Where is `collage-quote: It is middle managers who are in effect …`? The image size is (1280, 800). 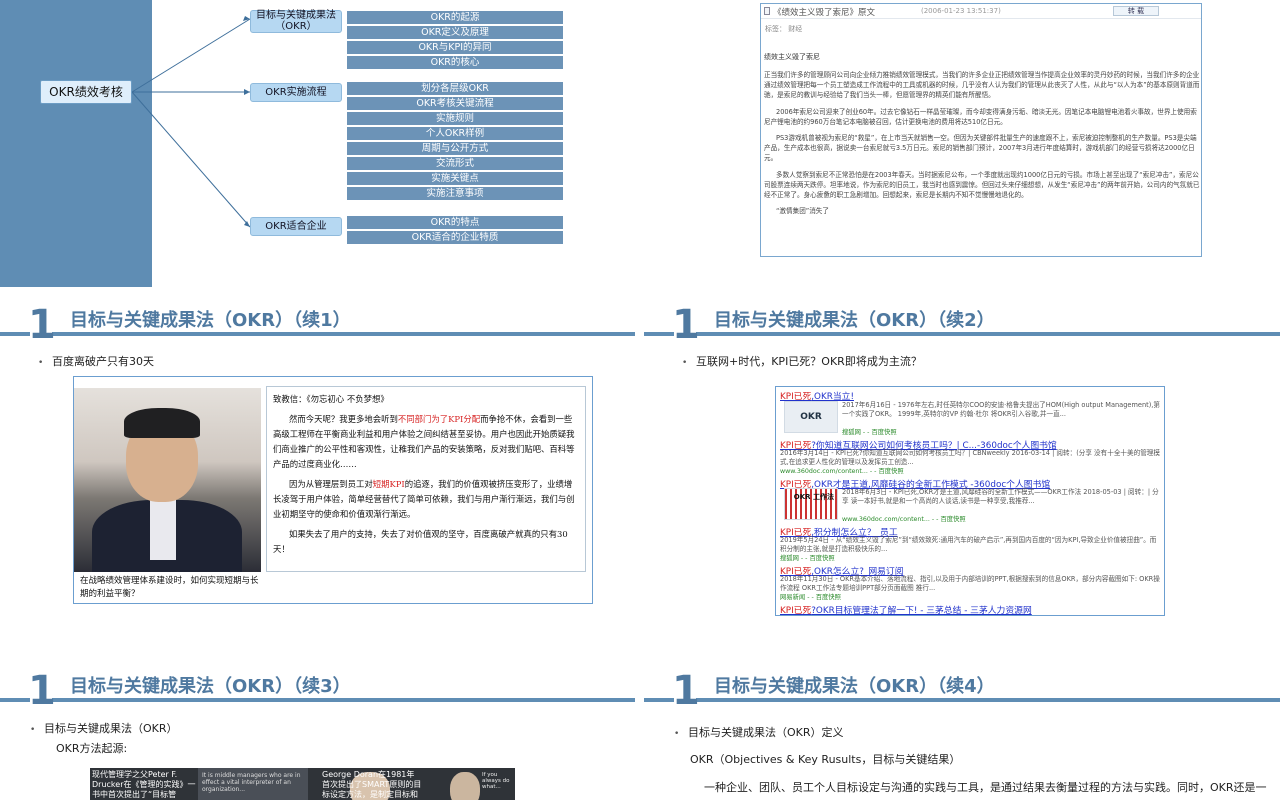 collage-quote: It is middle managers who are in effect … is located at coordinates (251, 782).